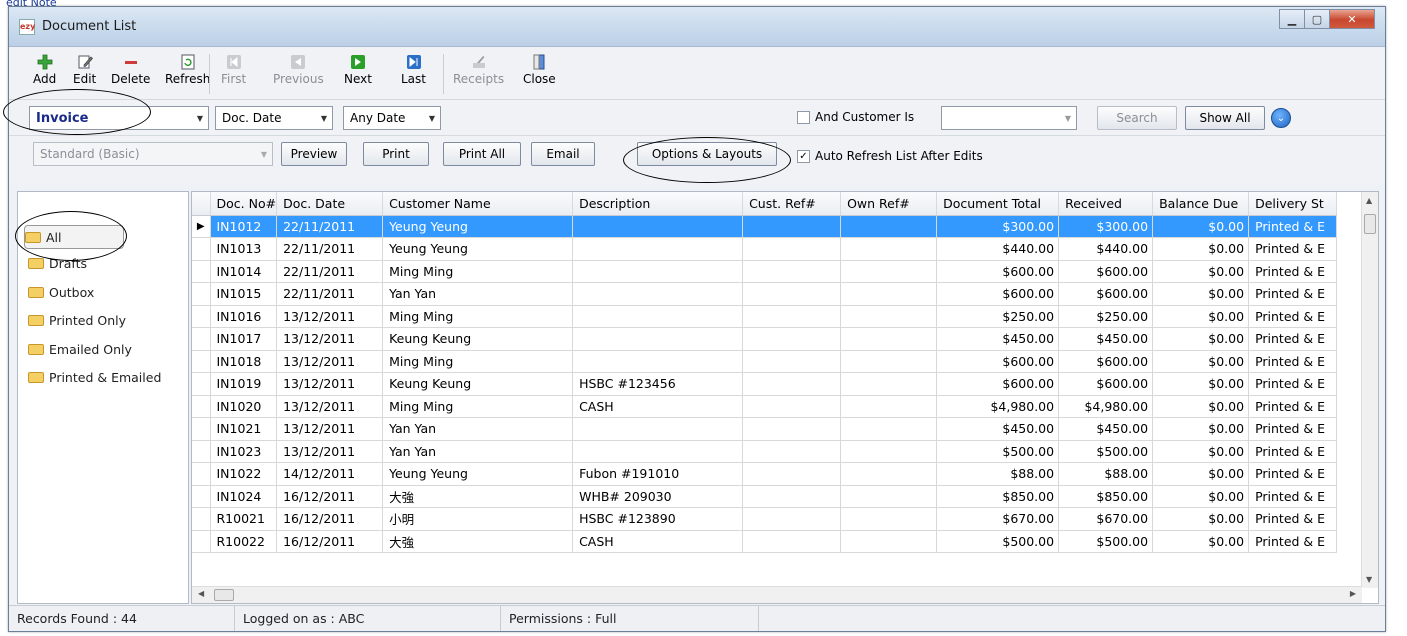 This screenshot has height=636, width=1407. What do you see at coordinates (998, 496) in the screenshot?
I see `cell-total: $850.00` at bounding box center [998, 496].